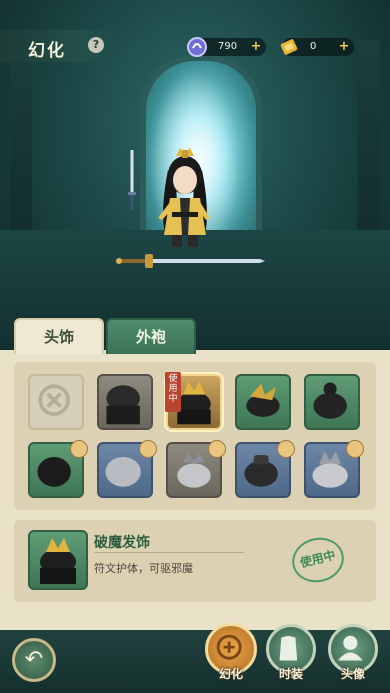 The image size is (390, 693). I want to click on currency-gold-ticket: 0 +, so click(317, 47).